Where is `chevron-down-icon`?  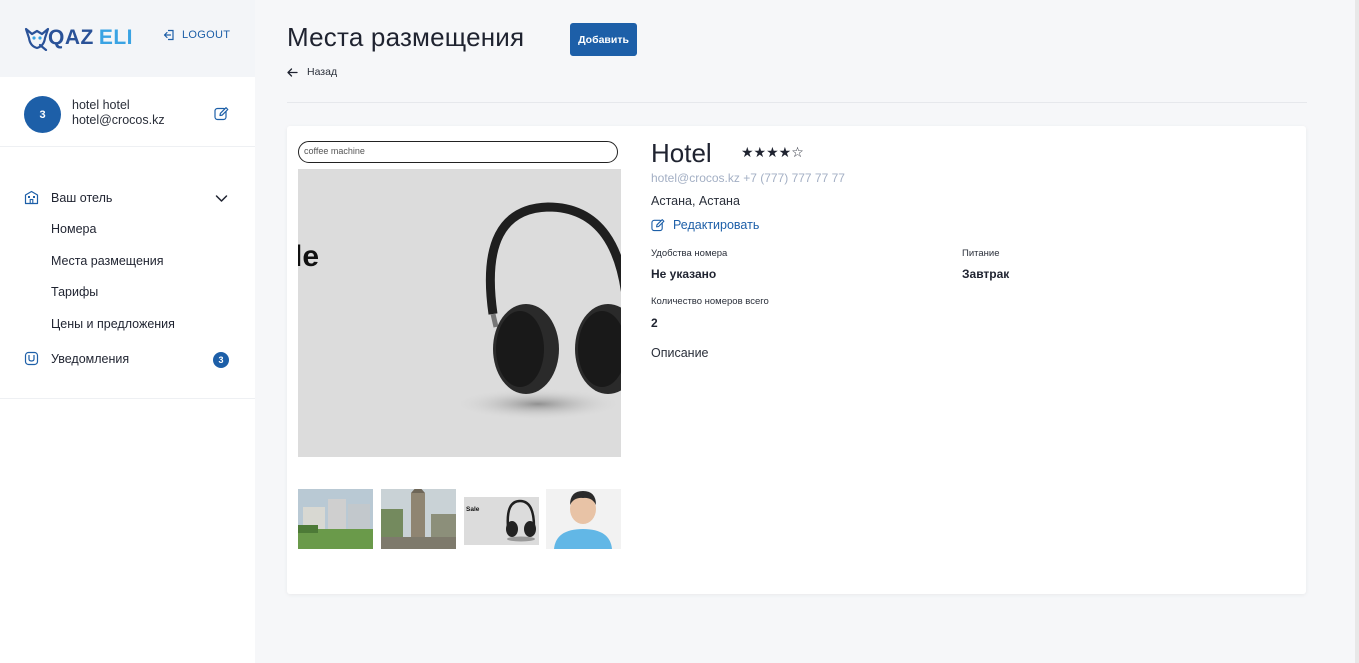 chevron-down-icon is located at coordinates (221, 198).